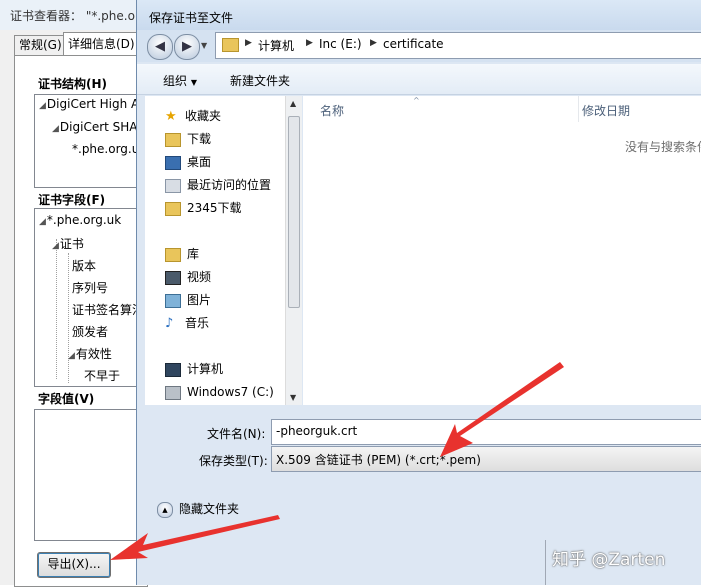 This screenshot has height=587, width=701. I want to click on back-button: ◀, so click(160, 47).